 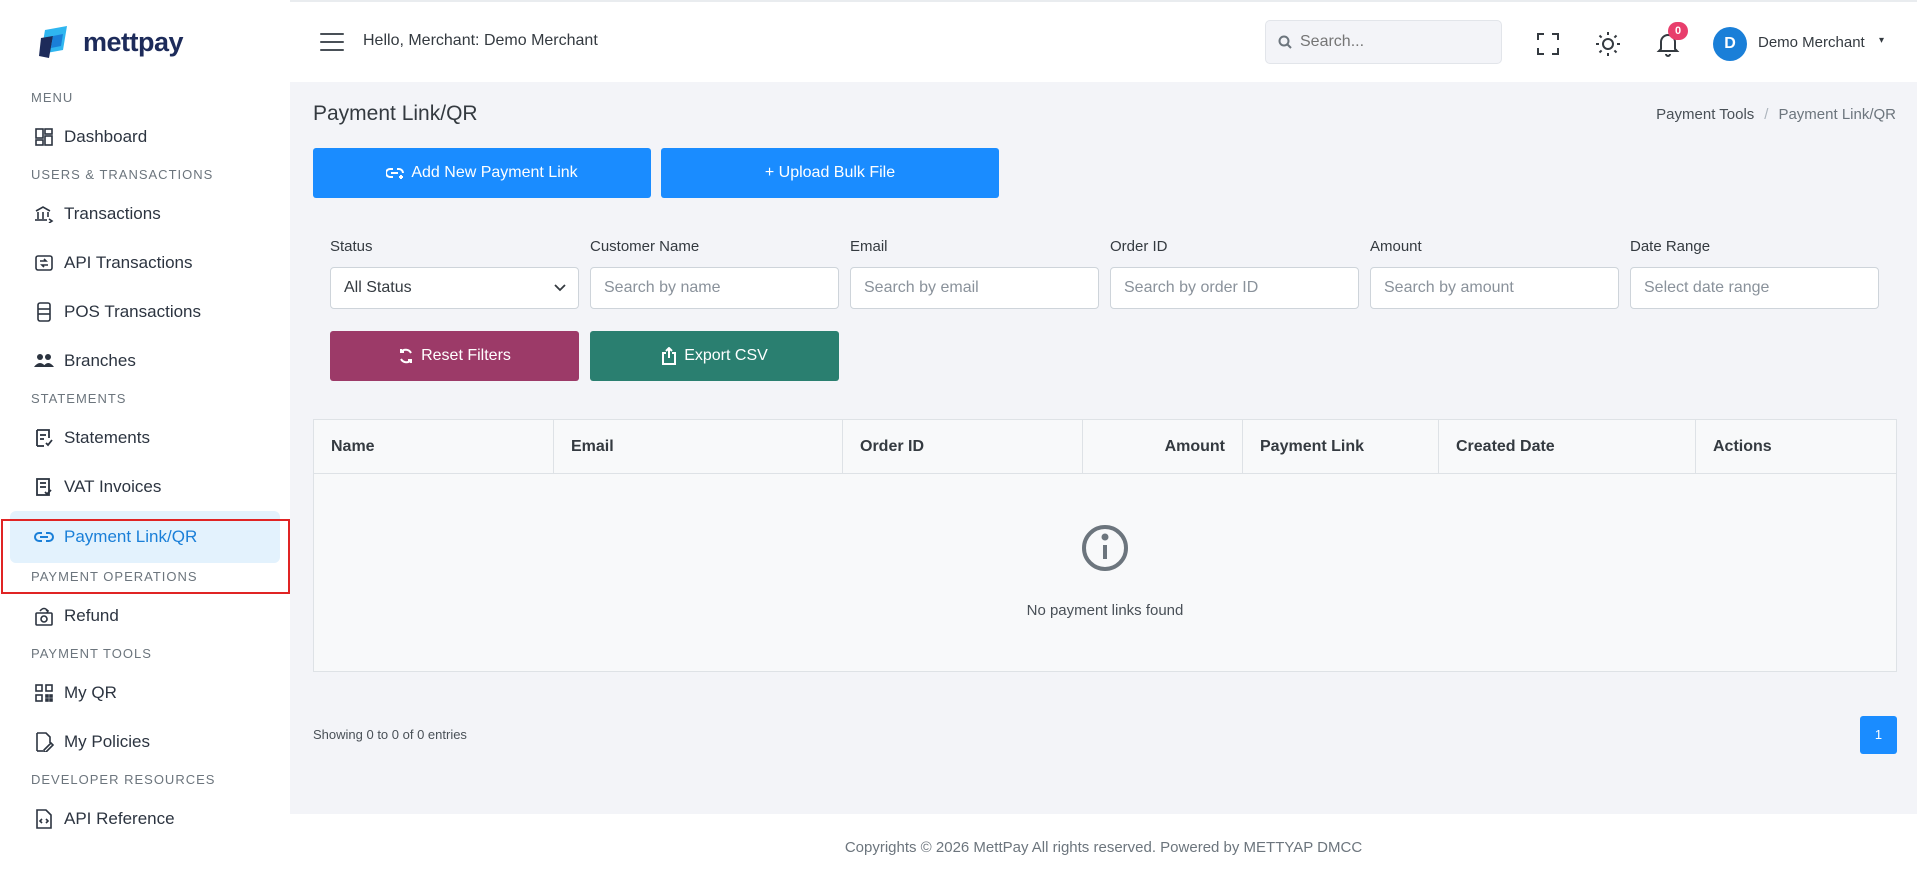 I want to click on fullscreen-icon, so click(x=1548, y=44).